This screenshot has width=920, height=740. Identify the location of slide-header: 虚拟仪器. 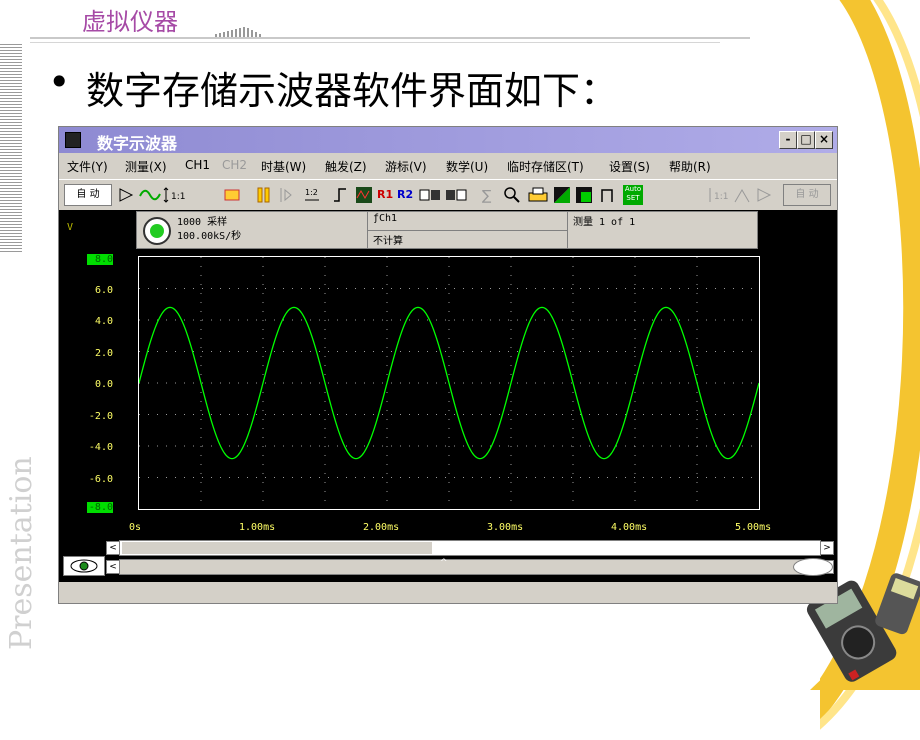
(130, 22).